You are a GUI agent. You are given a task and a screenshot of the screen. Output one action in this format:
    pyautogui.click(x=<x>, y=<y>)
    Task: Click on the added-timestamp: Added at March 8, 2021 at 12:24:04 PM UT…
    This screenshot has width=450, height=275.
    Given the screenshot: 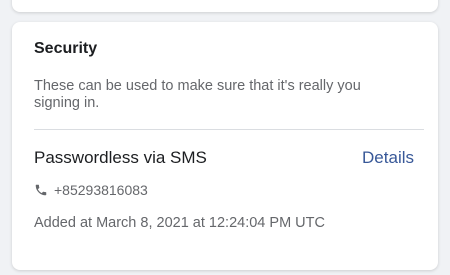 What is the action you would take?
    pyautogui.click(x=179, y=223)
    